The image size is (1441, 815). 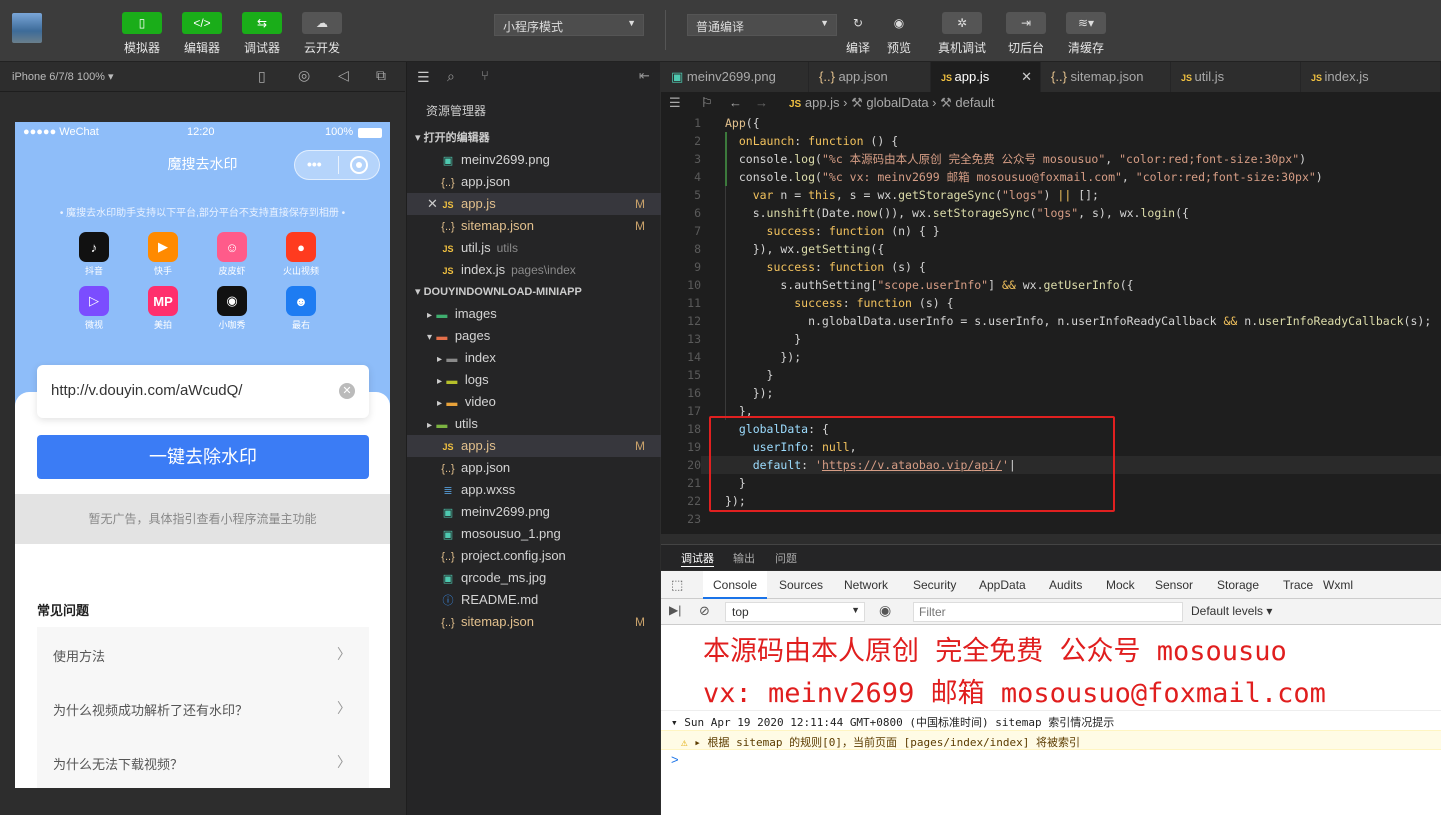 I want to click on console-filter-input, so click(x=1048, y=612).